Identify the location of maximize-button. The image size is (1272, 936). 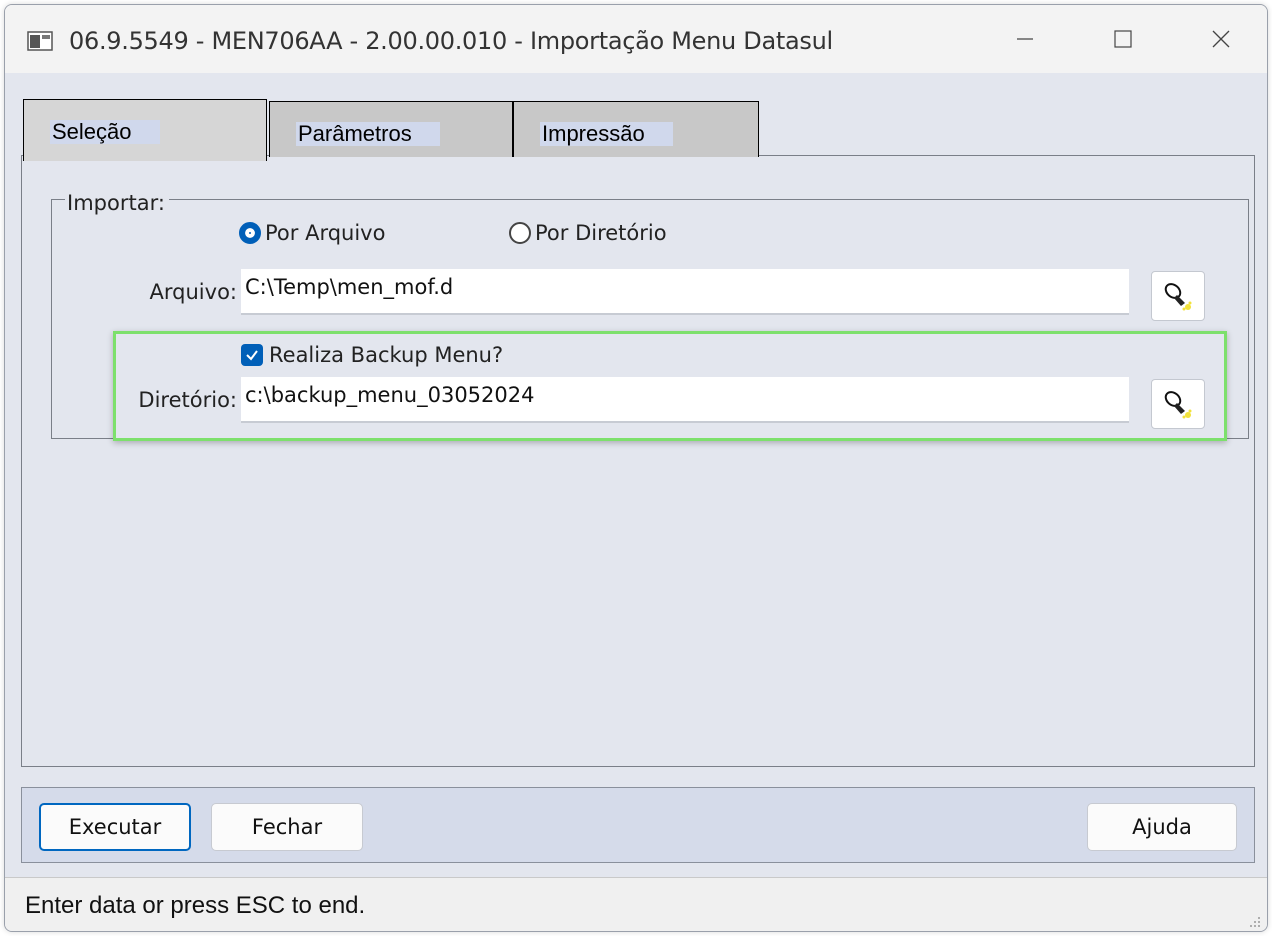
(1123, 39).